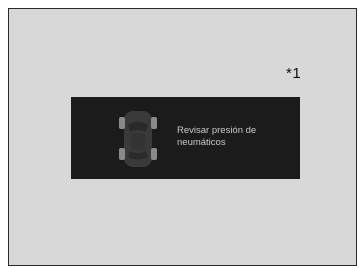  I want to click on car-tire-pressure-icon, so click(138, 139).